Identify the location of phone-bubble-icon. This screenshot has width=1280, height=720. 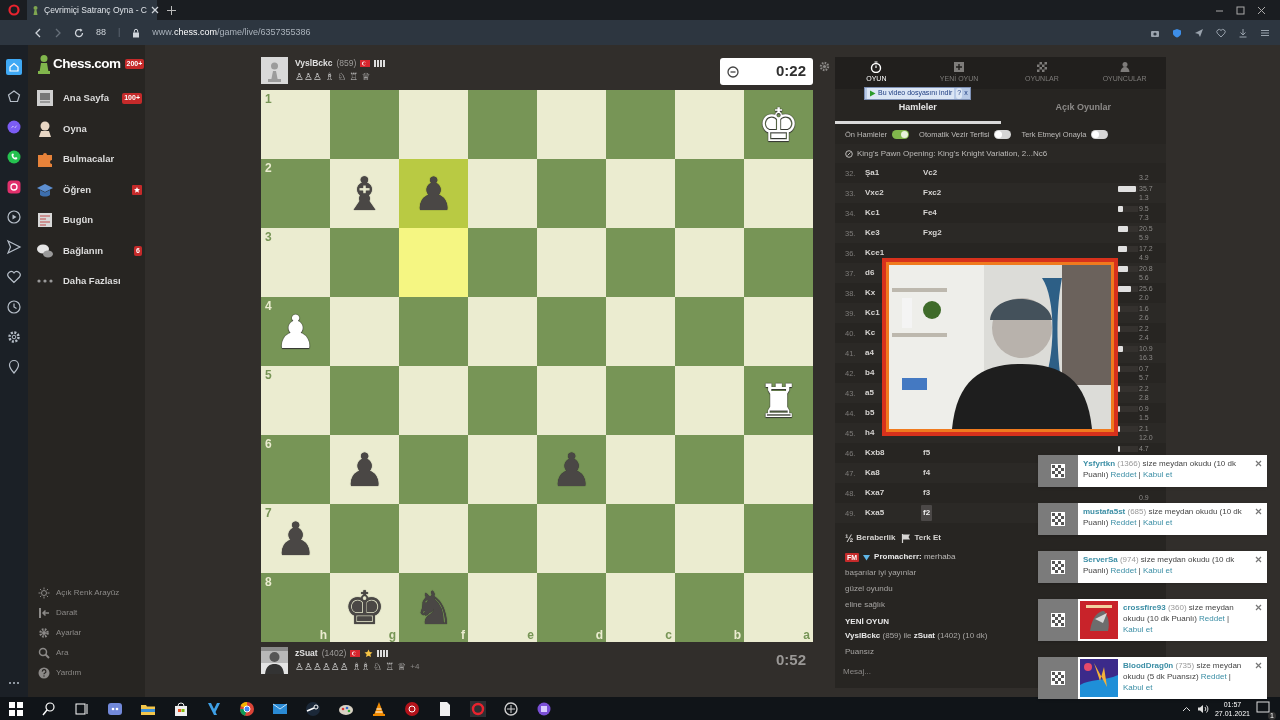
(14, 157).